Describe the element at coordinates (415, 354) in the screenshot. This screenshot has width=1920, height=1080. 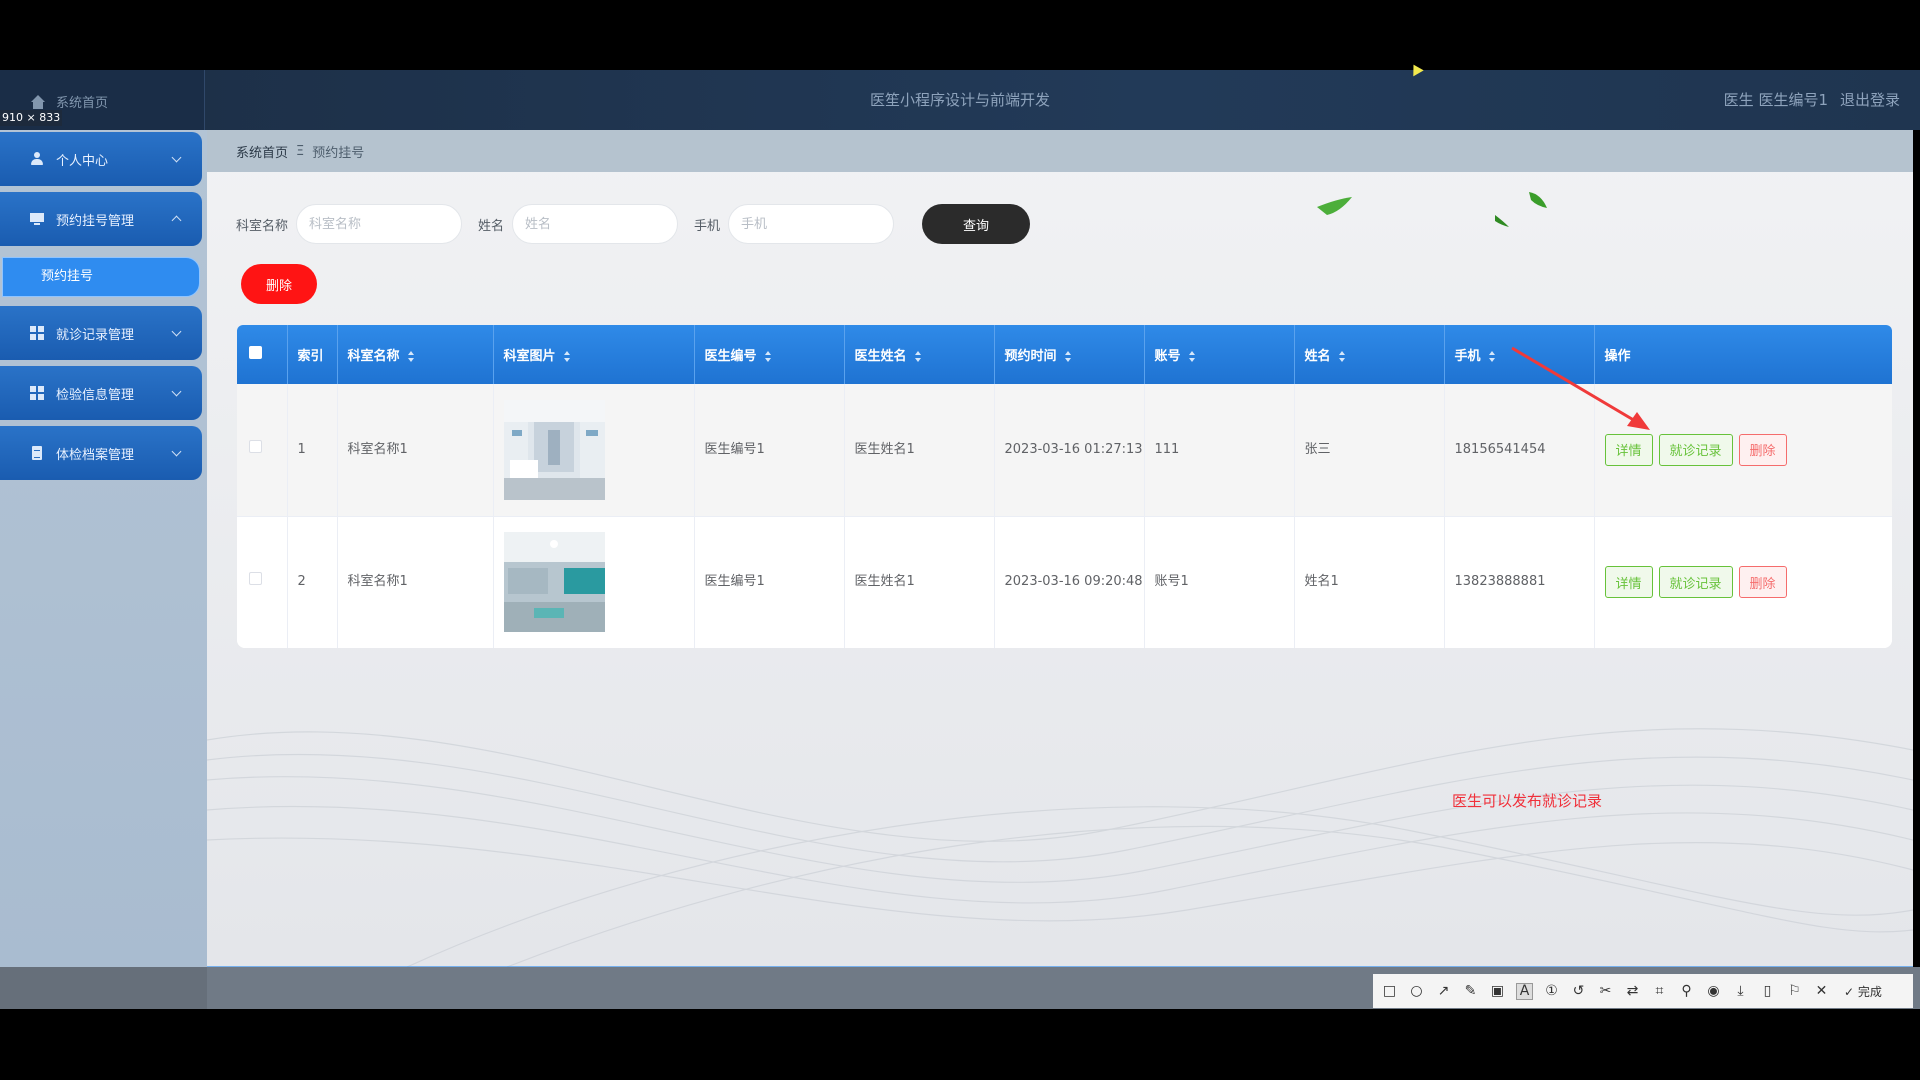
I see `column-header: 科室名称` at that location.